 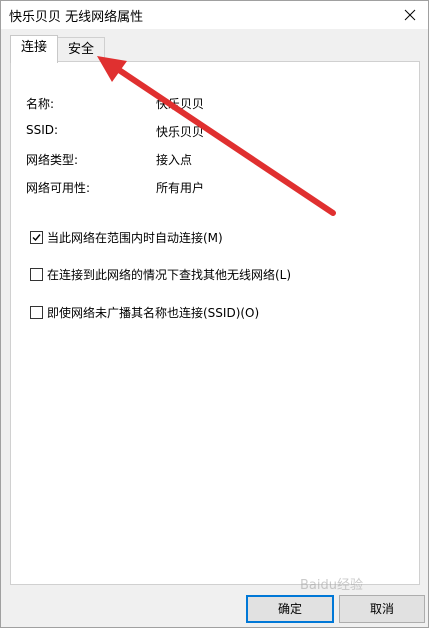 What do you see at coordinates (40, 104) in the screenshot?
I see `name-label: 名称:` at bounding box center [40, 104].